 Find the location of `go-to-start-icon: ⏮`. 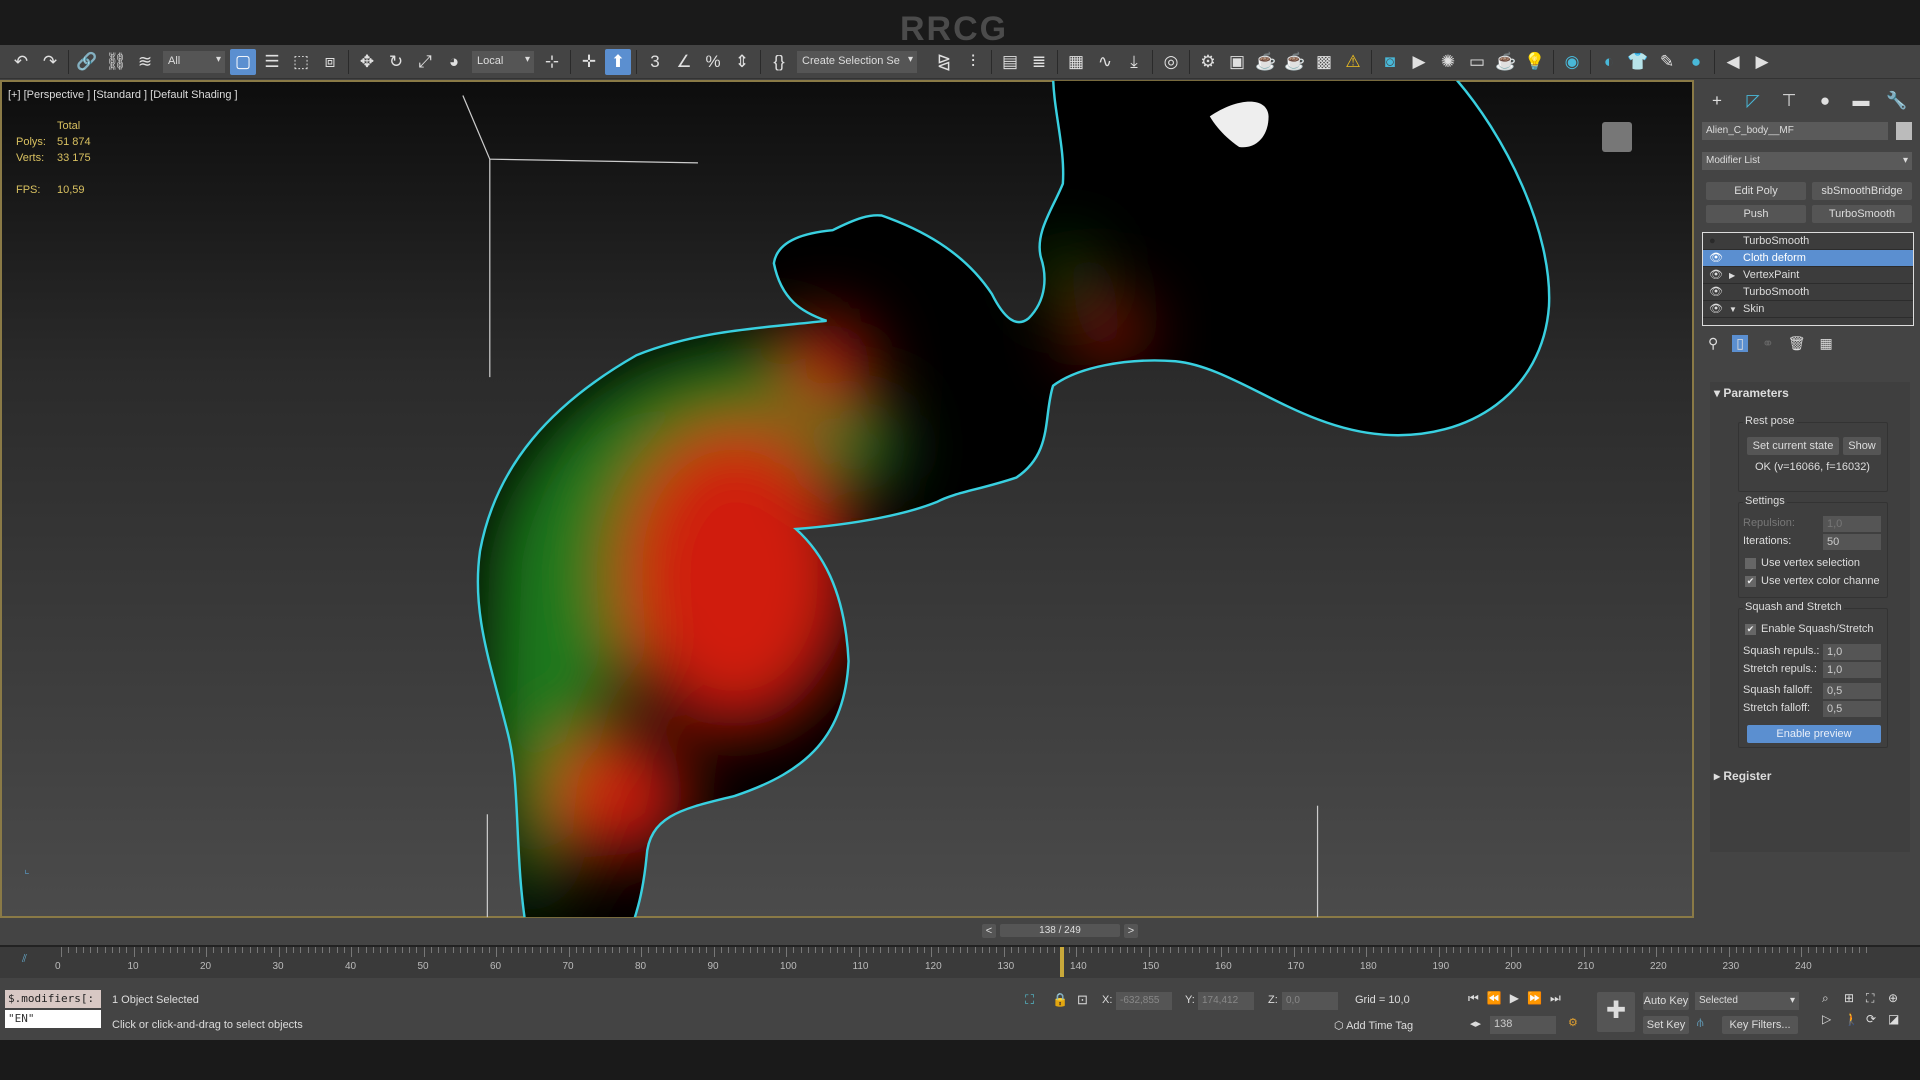

go-to-start-icon: ⏮ is located at coordinates (1473, 998).